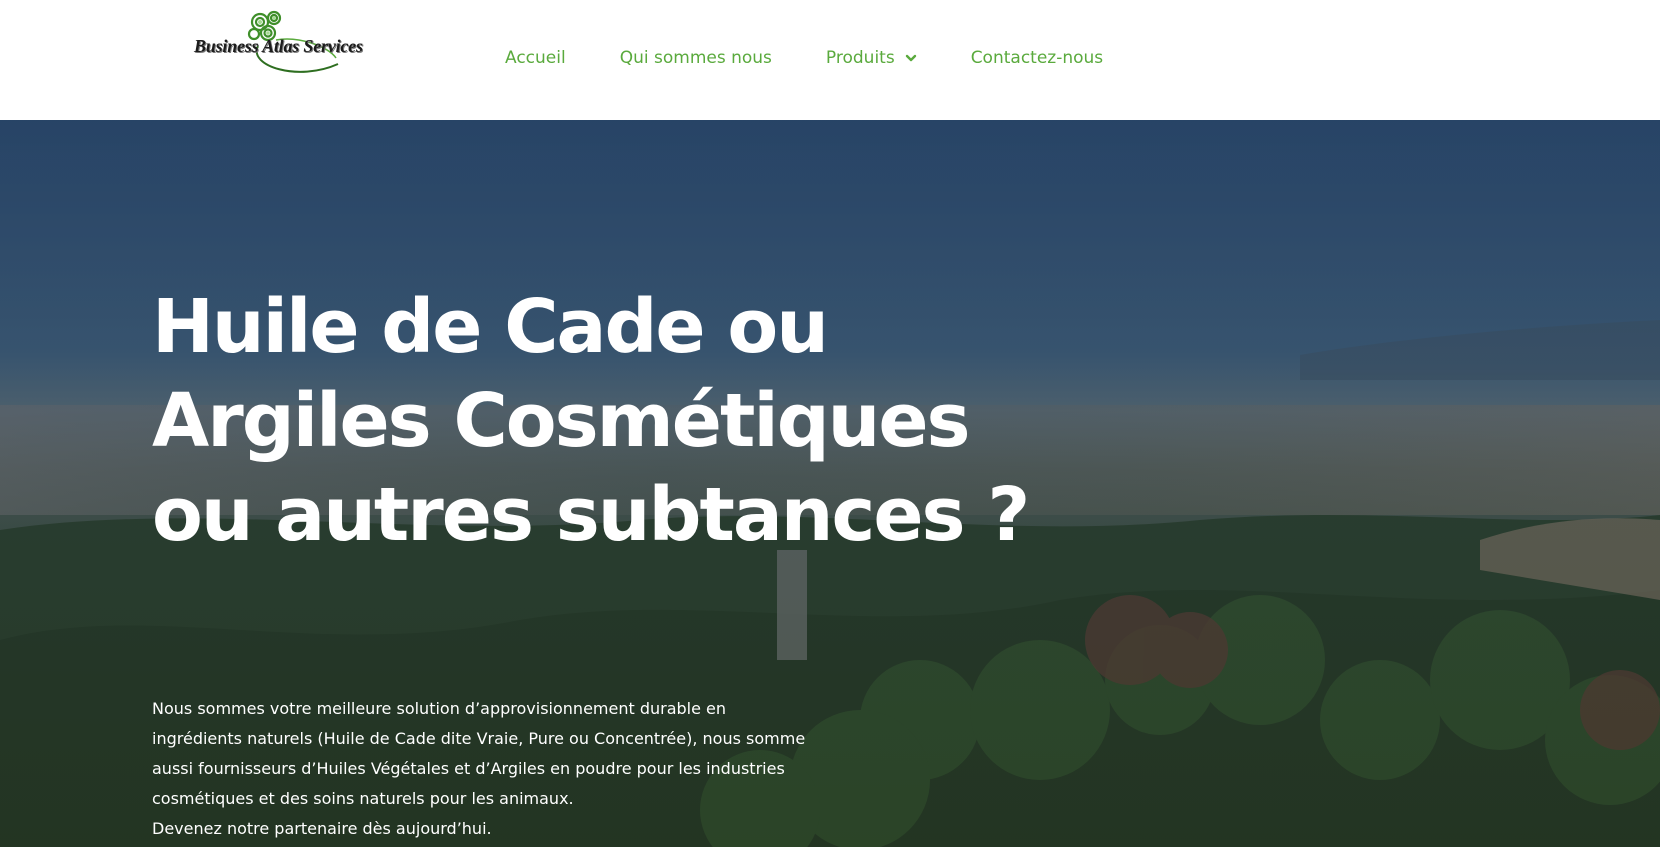 The height and width of the screenshot is (847, 1660). Describe the element at coordinates (490, 327) in the screenshot. I see `hero-title-line: Huile de Cade ou` at that location.